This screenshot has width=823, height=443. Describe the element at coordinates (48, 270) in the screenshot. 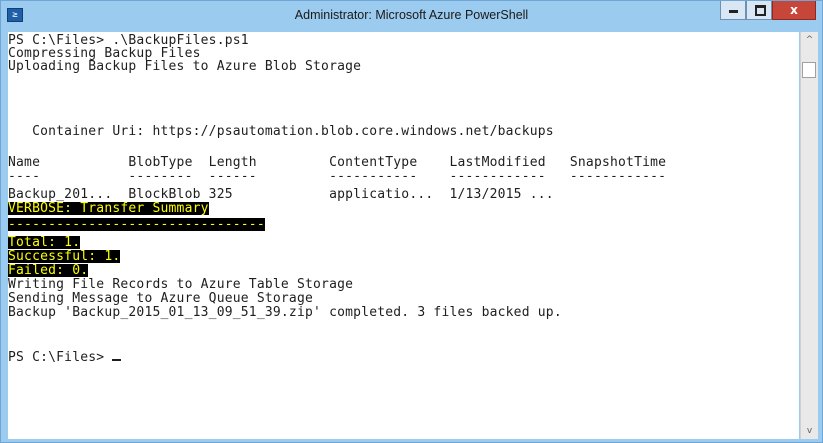

I see `verbose-line: Failed: 0.` at that location.